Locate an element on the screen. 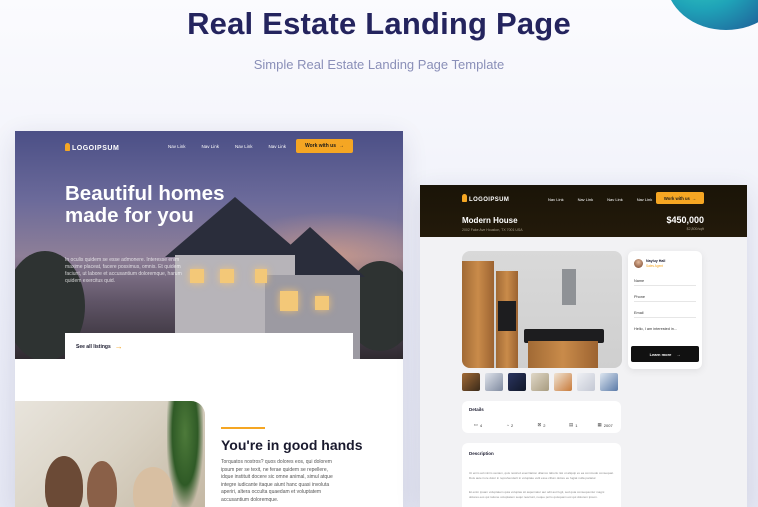 The width and height of the screenshot is (758, 507). agent-role: Sales Agent is located at coordinates (655, 266).